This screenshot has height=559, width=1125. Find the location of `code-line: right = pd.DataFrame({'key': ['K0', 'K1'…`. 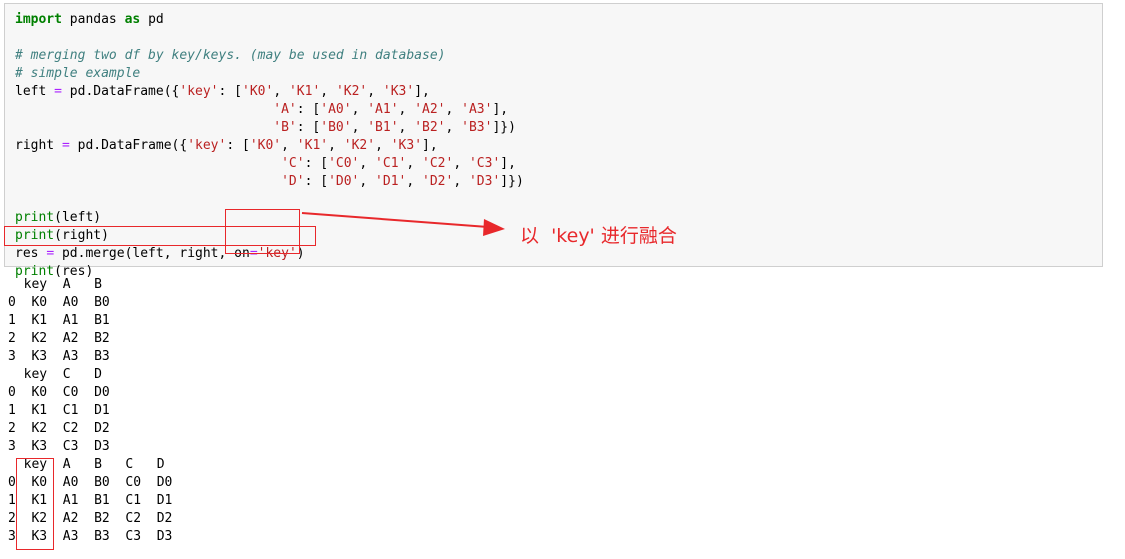

code-line: right = pd.DataFrame({'key': ['K0', 'K1'… is located at coordinates (226, 146).